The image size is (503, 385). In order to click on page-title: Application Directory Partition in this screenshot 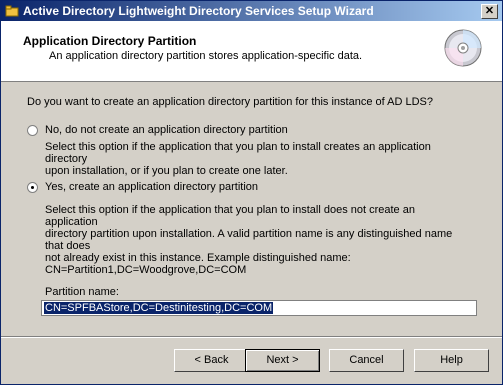, I will do `click(110, 41)`.